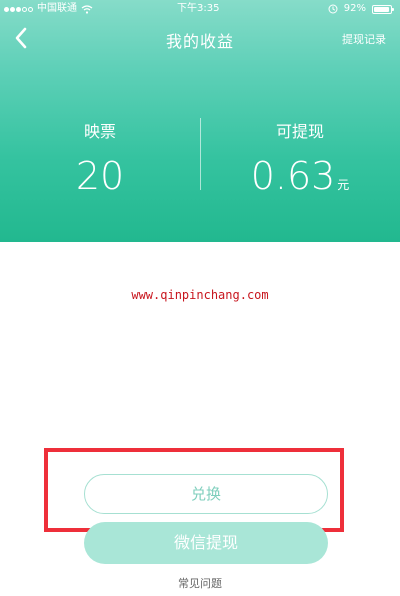  I want to click on alarm-icon, so click(333, 9).